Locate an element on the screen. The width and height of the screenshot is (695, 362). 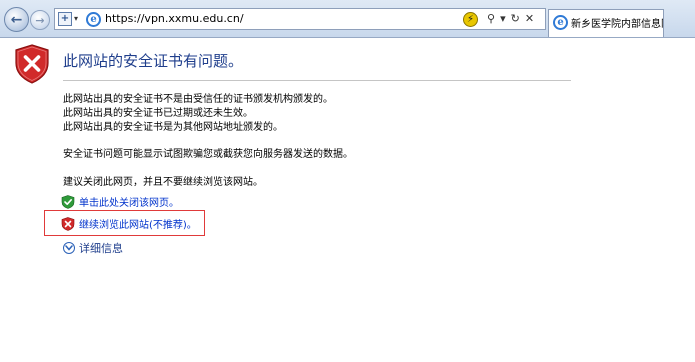
security-warning-text: 安全证书问题可能显示试图欺骗您或截获您向服务器发送的数据。 is located at coordinates (208, 154).